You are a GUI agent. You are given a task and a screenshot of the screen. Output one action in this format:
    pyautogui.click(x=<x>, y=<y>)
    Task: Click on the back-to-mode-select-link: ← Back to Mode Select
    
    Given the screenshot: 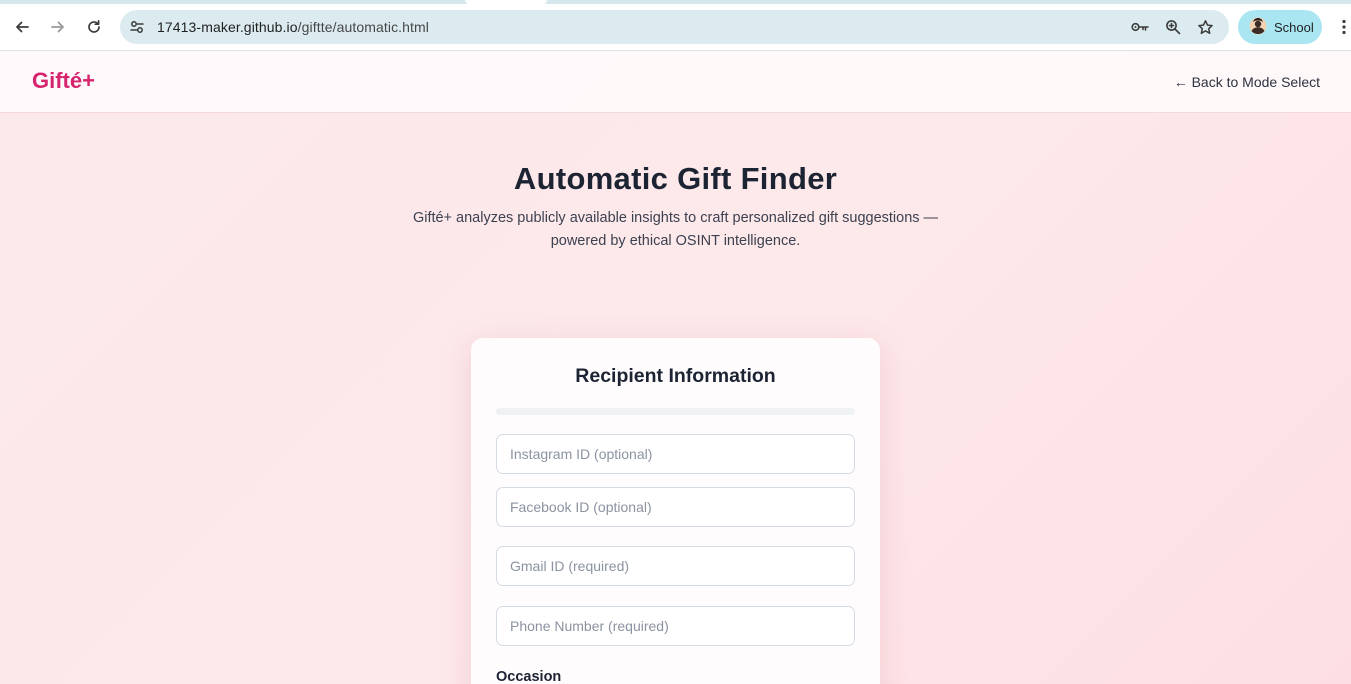 What is the action you would take?
    pyautogui.click(x=1247, y=82)
    